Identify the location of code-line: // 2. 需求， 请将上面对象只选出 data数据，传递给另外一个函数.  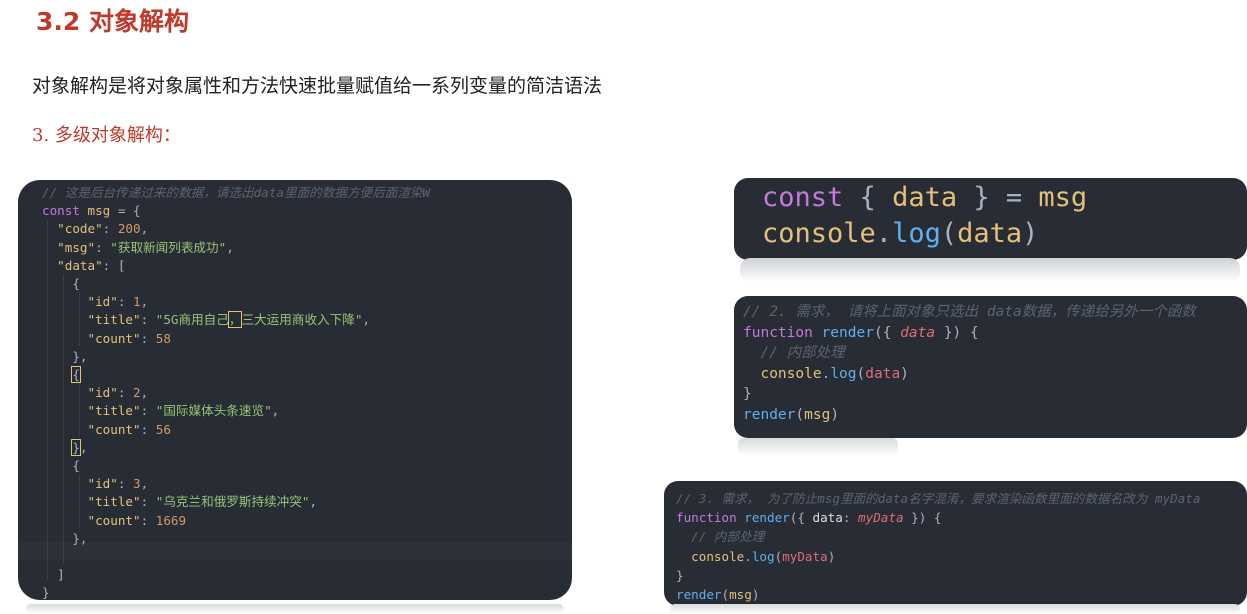
(995, 312).